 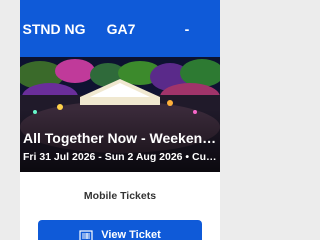 I want to click on ticket-header: STND NG GA7 -, so click(x=120, y=28).